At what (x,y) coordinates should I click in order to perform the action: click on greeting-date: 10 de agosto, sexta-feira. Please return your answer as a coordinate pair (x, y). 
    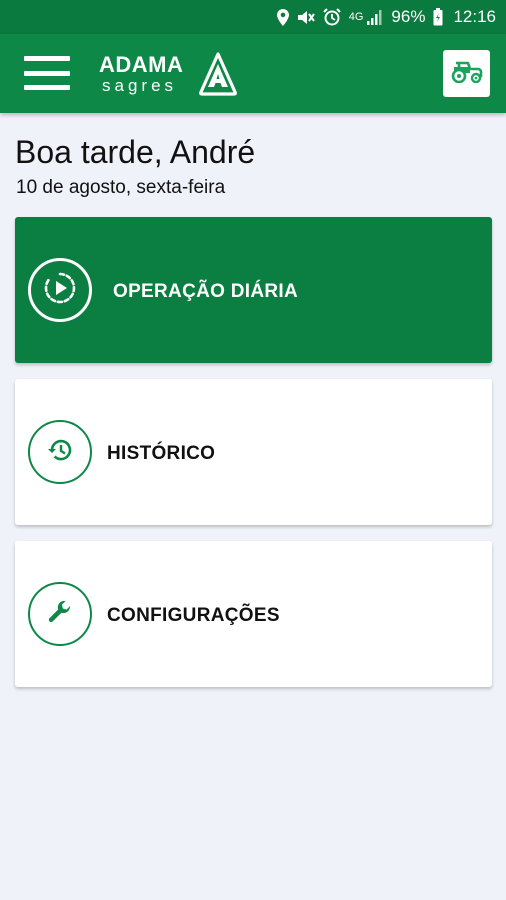
    Looking at the image, I should click on (121, 187).